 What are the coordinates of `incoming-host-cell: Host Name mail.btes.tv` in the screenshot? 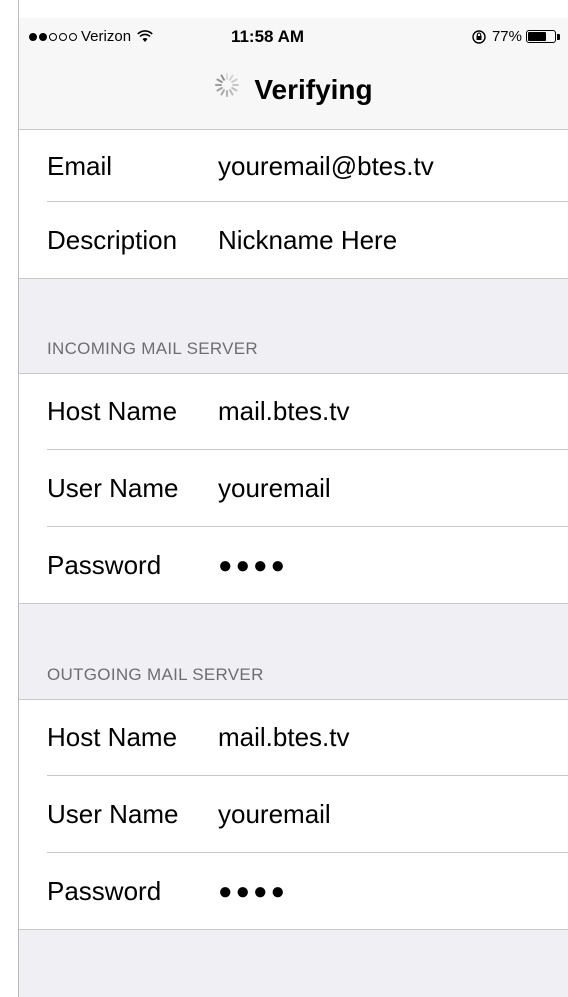 It's located at (293, 411).